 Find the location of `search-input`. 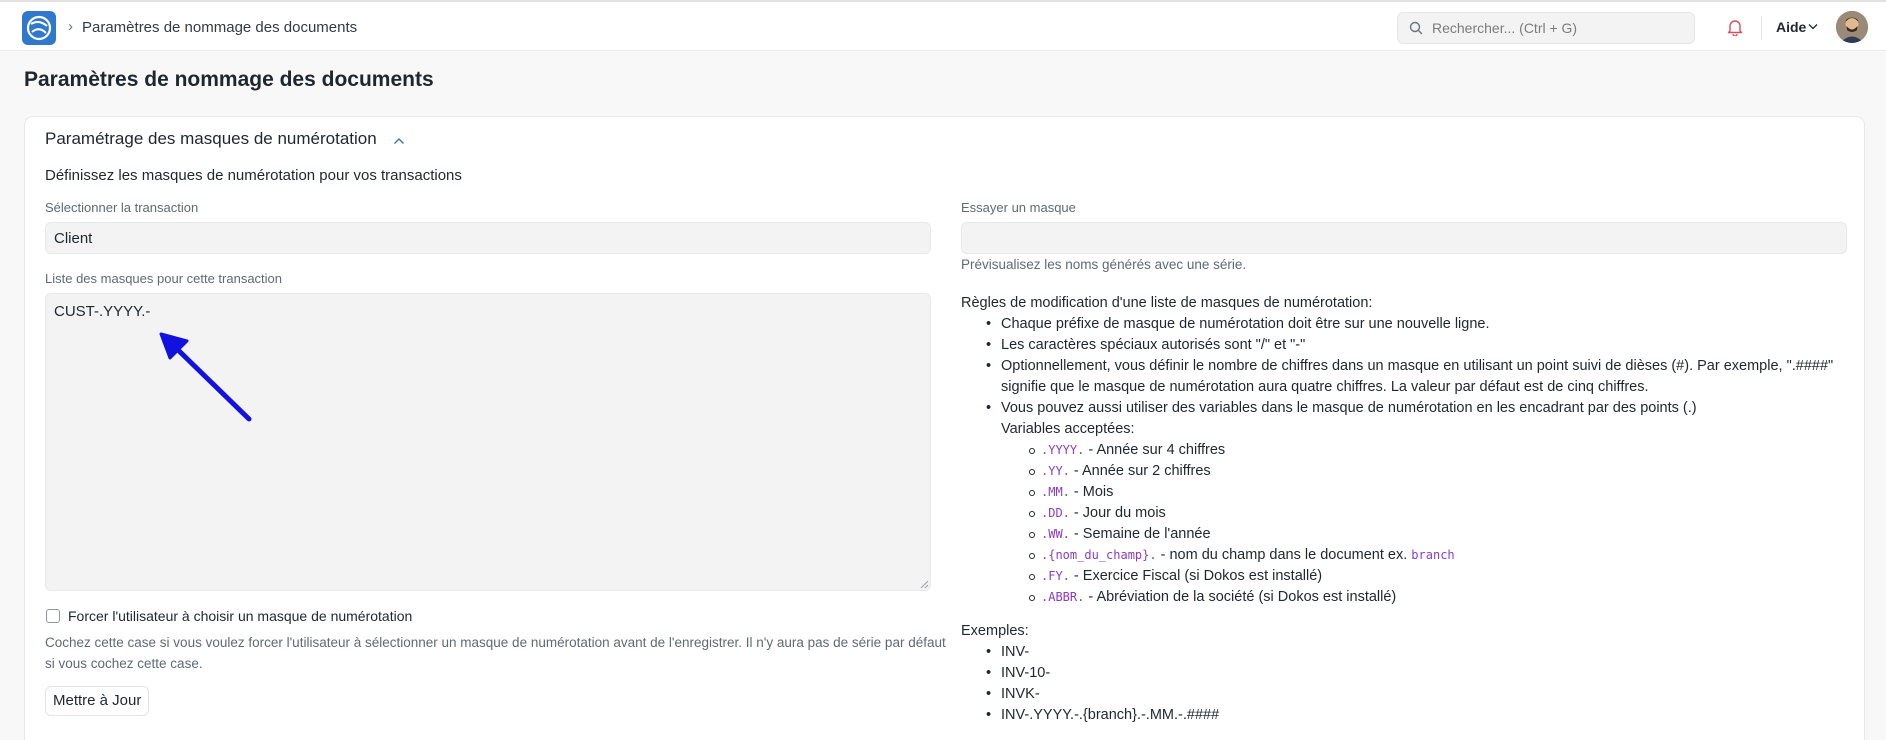

search-input is located at coordinates (1559, 28).